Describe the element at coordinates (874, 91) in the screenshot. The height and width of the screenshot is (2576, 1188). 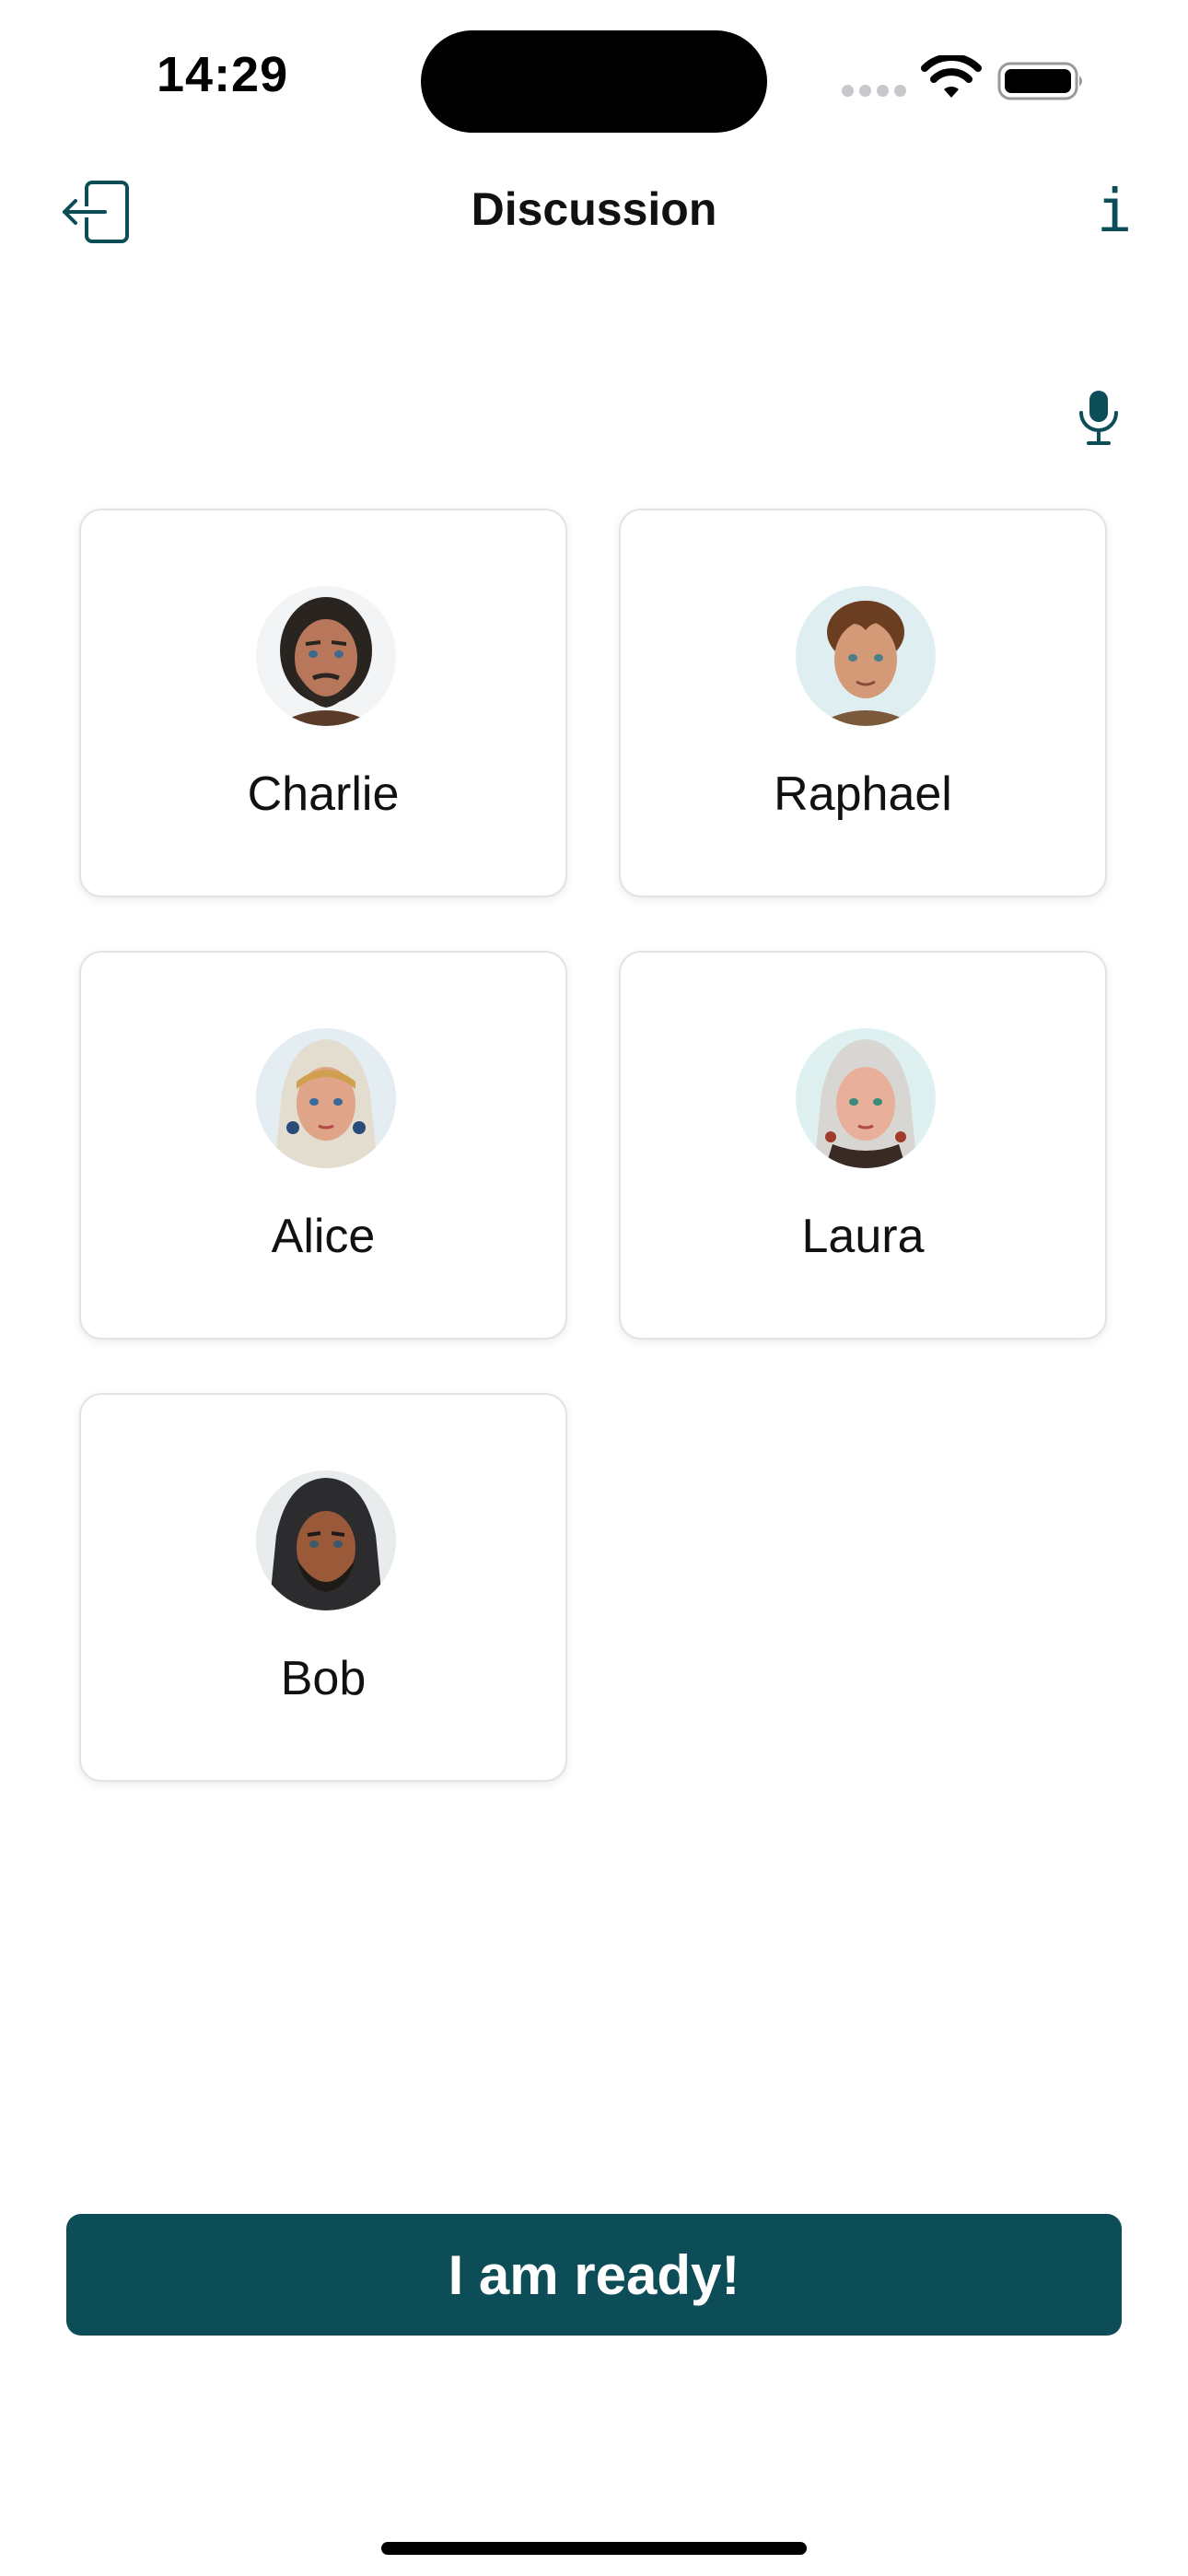
I see `cellular-signal-icon` at that location.